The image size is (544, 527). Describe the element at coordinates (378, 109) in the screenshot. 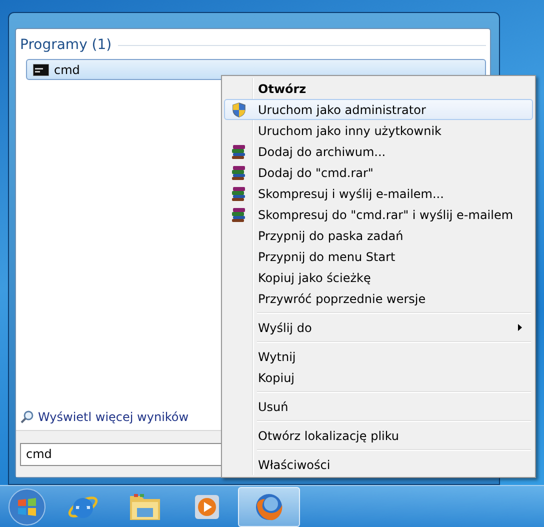

I see `menu-item: Uruchom jako administrator` at that location.